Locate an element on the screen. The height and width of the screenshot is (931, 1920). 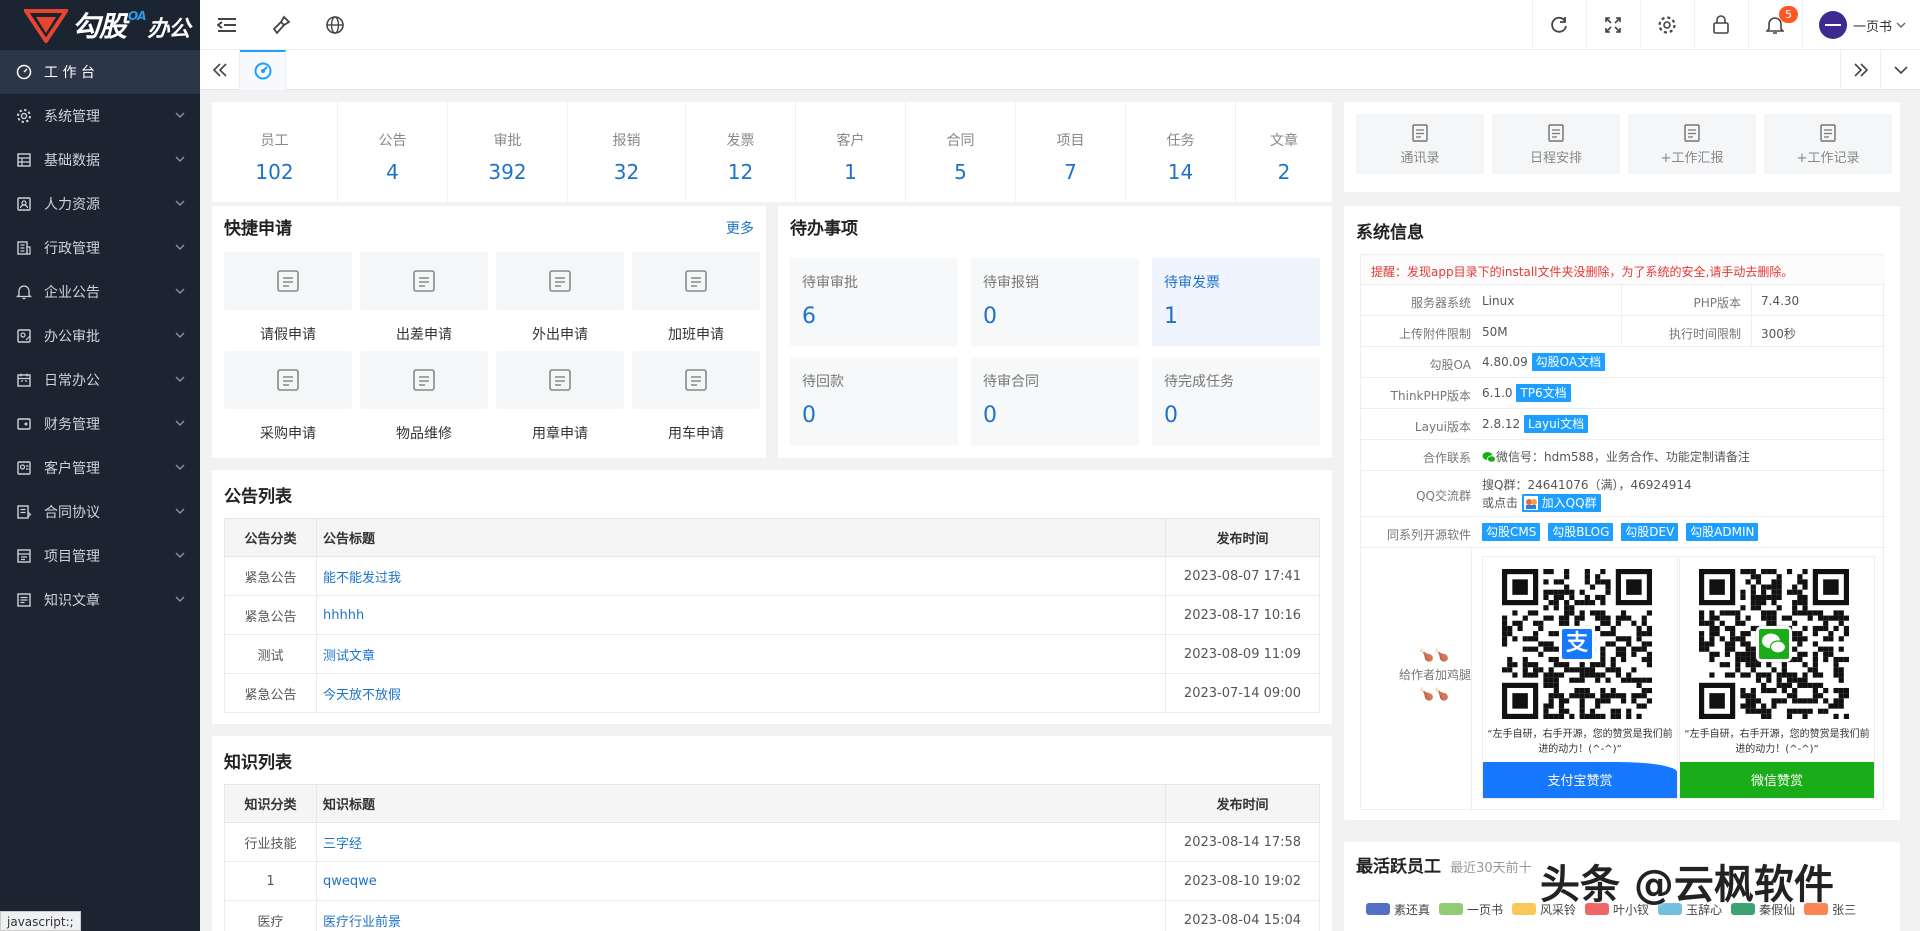
website-button is located at coordinates (335, 25).